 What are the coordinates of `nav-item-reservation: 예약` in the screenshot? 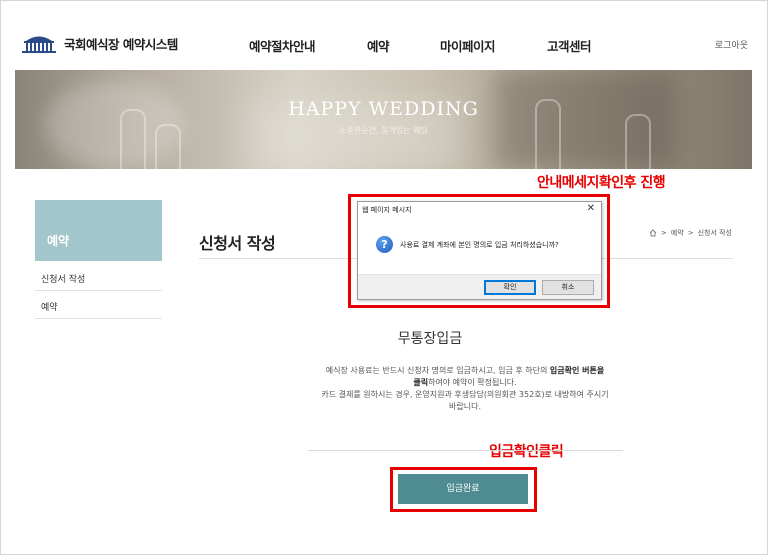 It's located at (378, 45).